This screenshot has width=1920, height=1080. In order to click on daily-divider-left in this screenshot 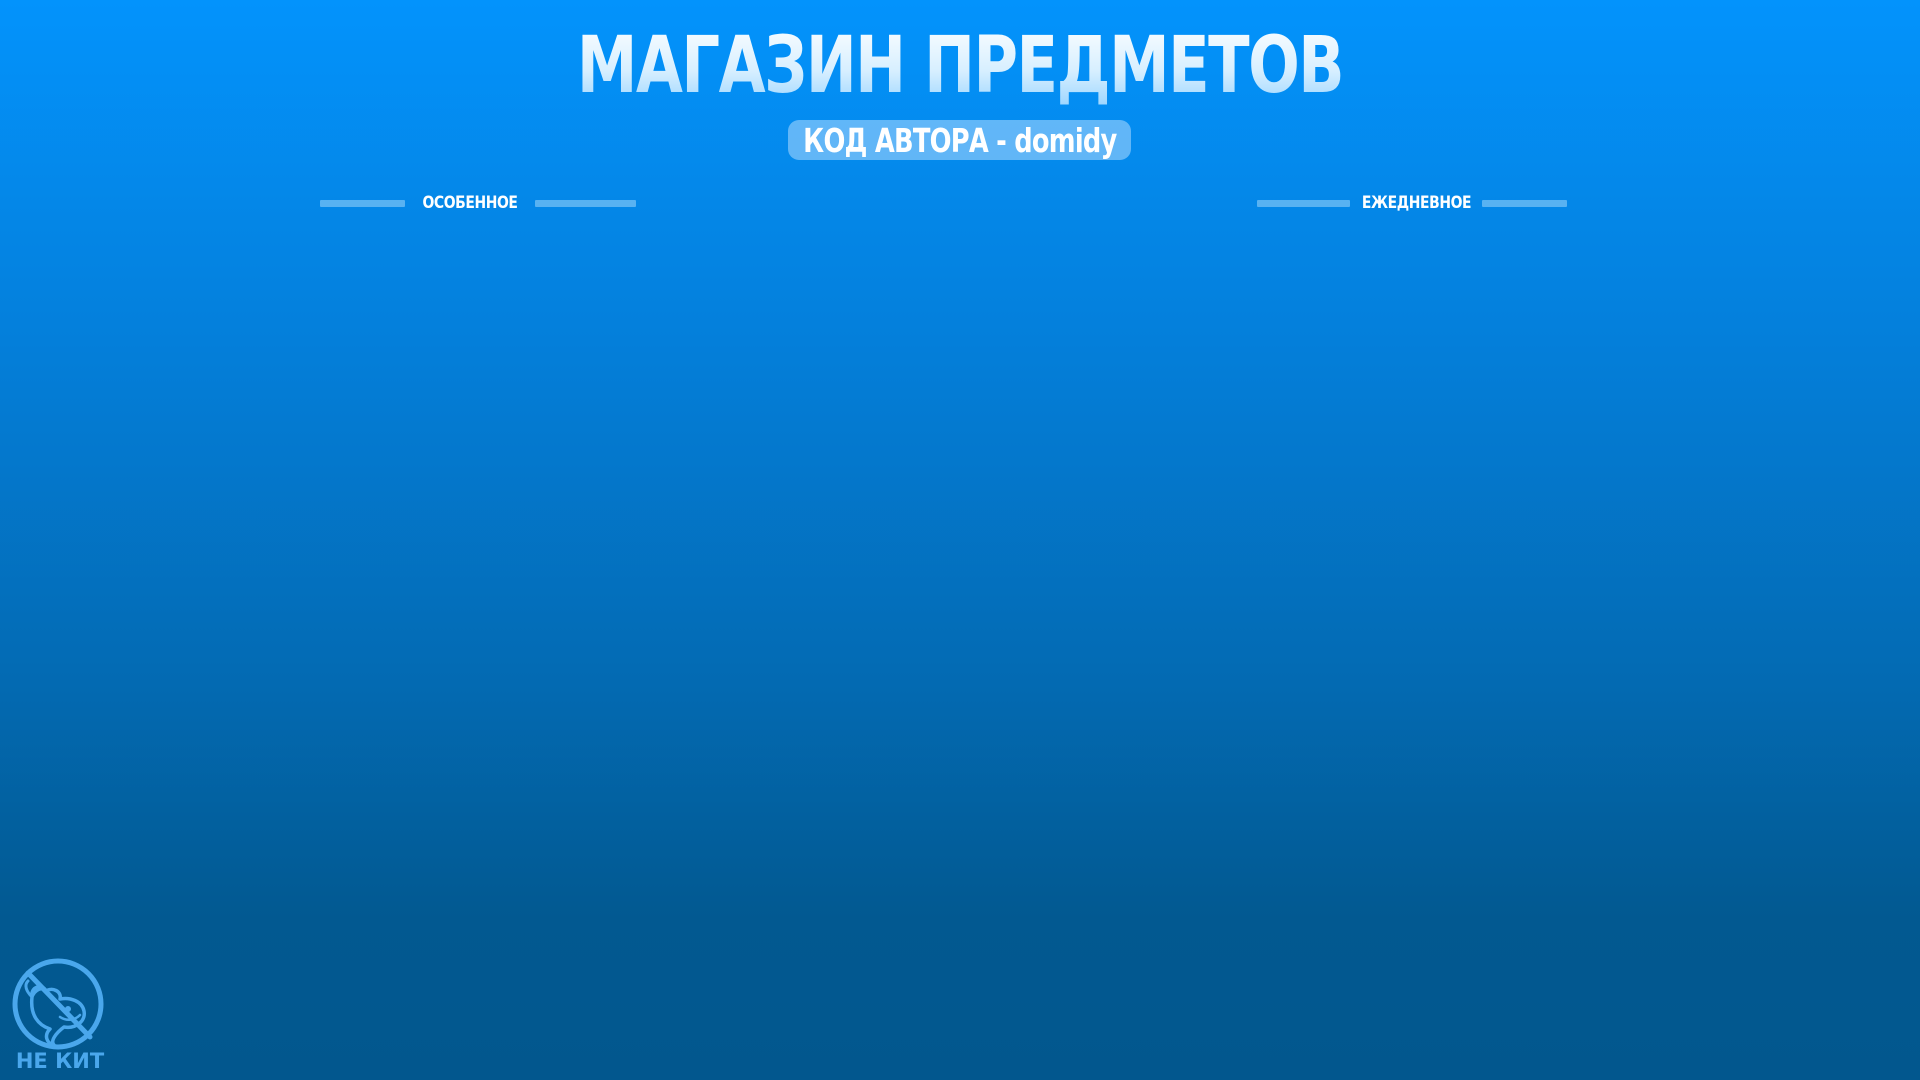, I will do `click(1303, 203)`.